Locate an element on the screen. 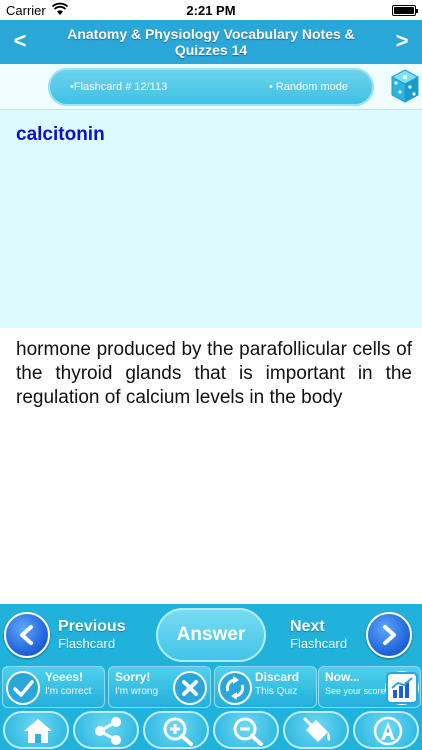 This screenshot has height=750, width=422. next-sublabel: Flashcard is located at coordinates (319, 643).